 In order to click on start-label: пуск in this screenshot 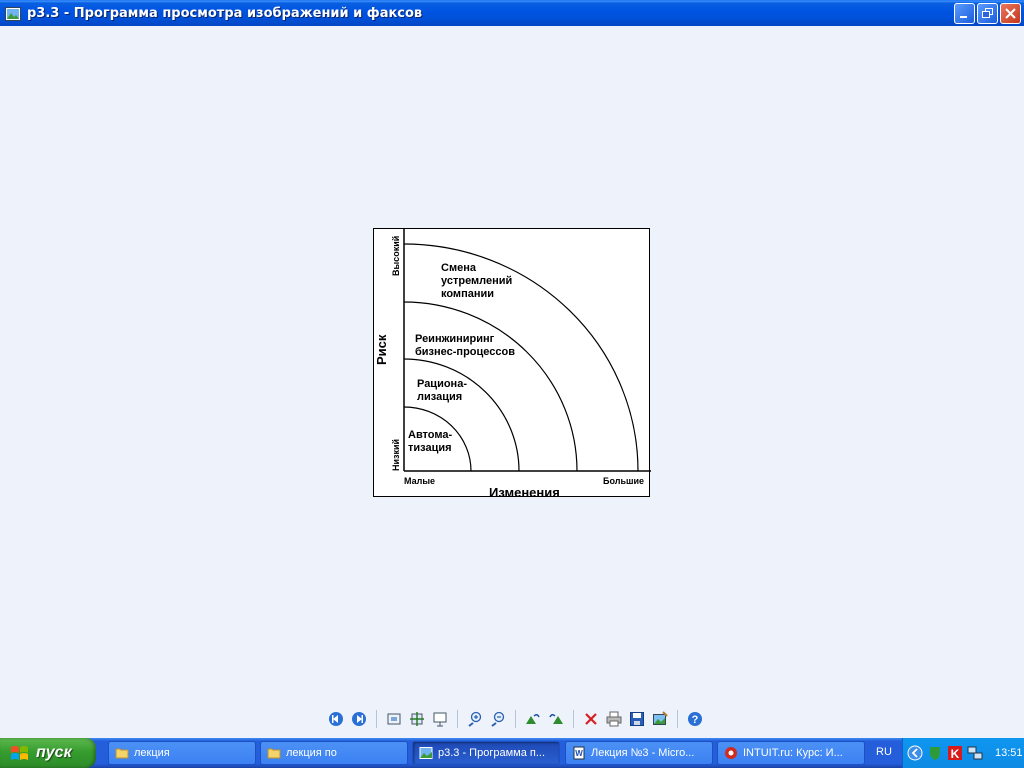, I will do `click(54, 752)`.